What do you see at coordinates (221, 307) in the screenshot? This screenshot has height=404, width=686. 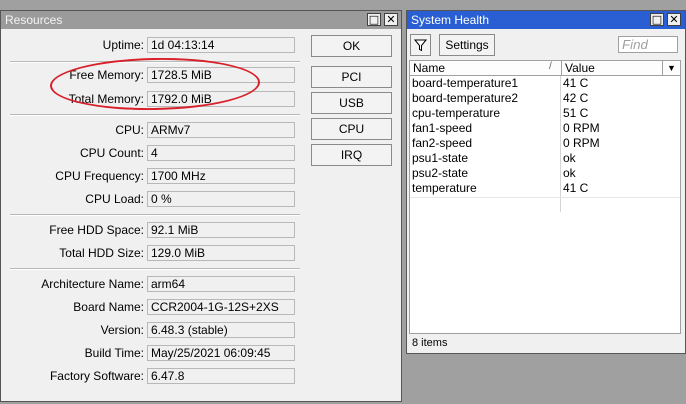 I see `board-name-field: CCR2004-1G-12S+2XS` at bounding box center [221, 307].